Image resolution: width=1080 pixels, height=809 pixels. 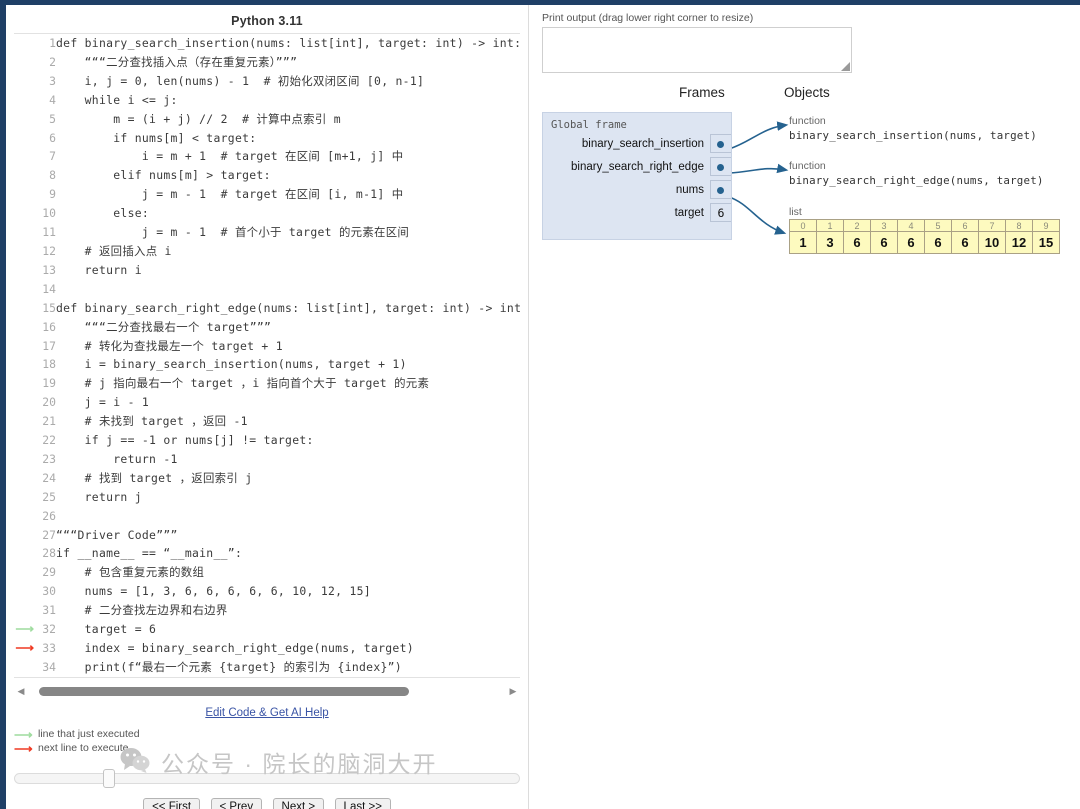 What do you see at coordinates (52, 175) in the screenshot?
I see `line-number: 8` at bounding box center [52, 175].